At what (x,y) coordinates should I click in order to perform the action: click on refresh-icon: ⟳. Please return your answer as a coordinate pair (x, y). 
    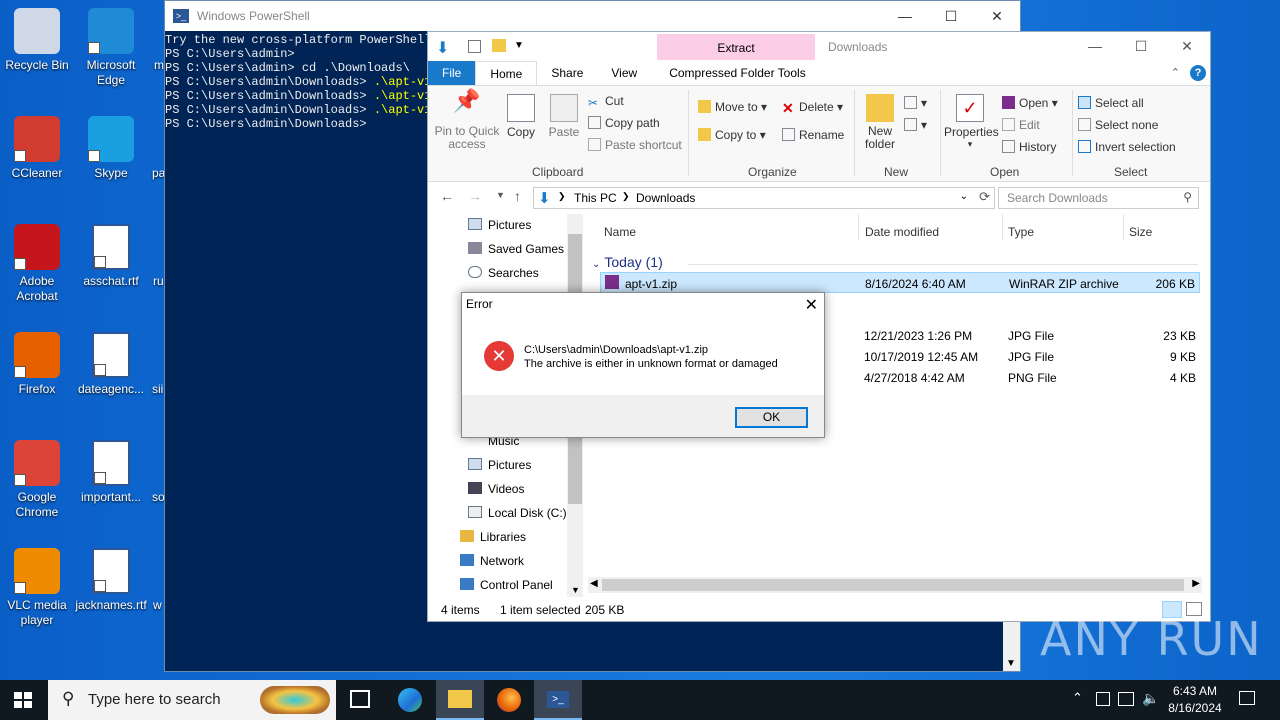
    Looking at the image, I should click on (984, 197).